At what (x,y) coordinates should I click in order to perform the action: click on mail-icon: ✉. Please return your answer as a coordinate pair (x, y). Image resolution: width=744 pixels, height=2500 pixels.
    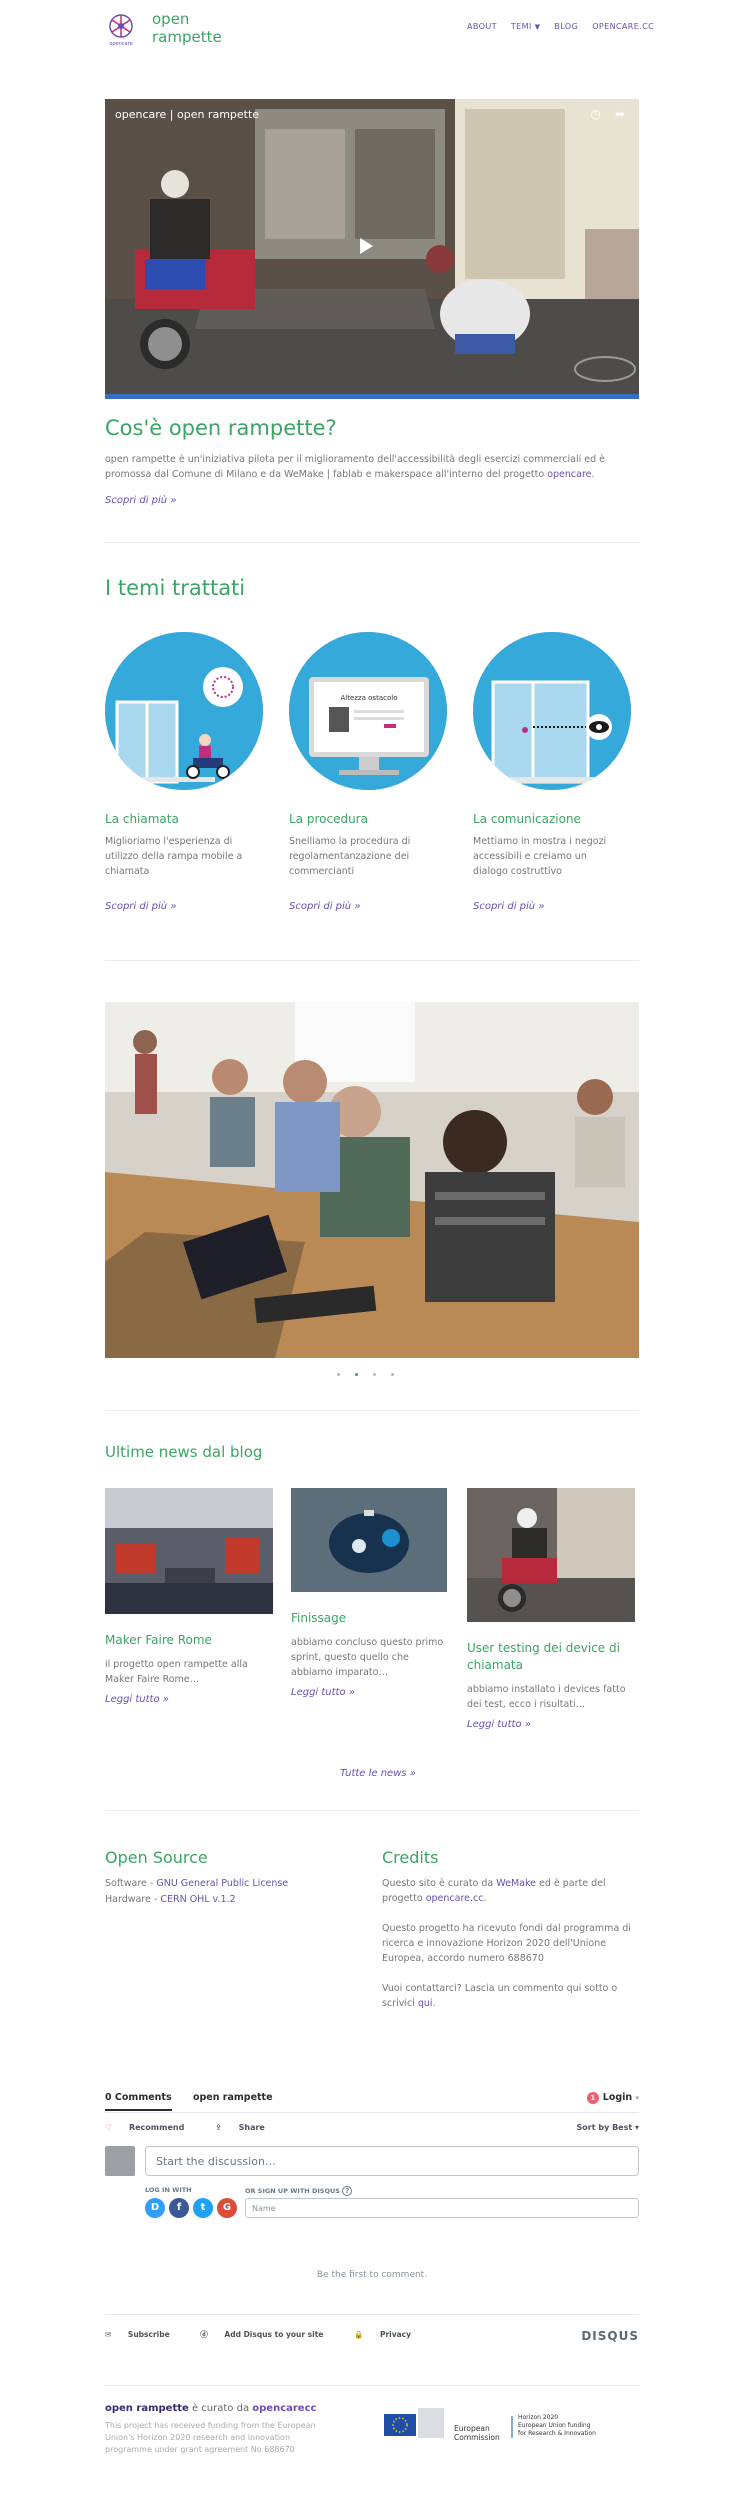
    Looking at the image, I should click on (108, 2334).